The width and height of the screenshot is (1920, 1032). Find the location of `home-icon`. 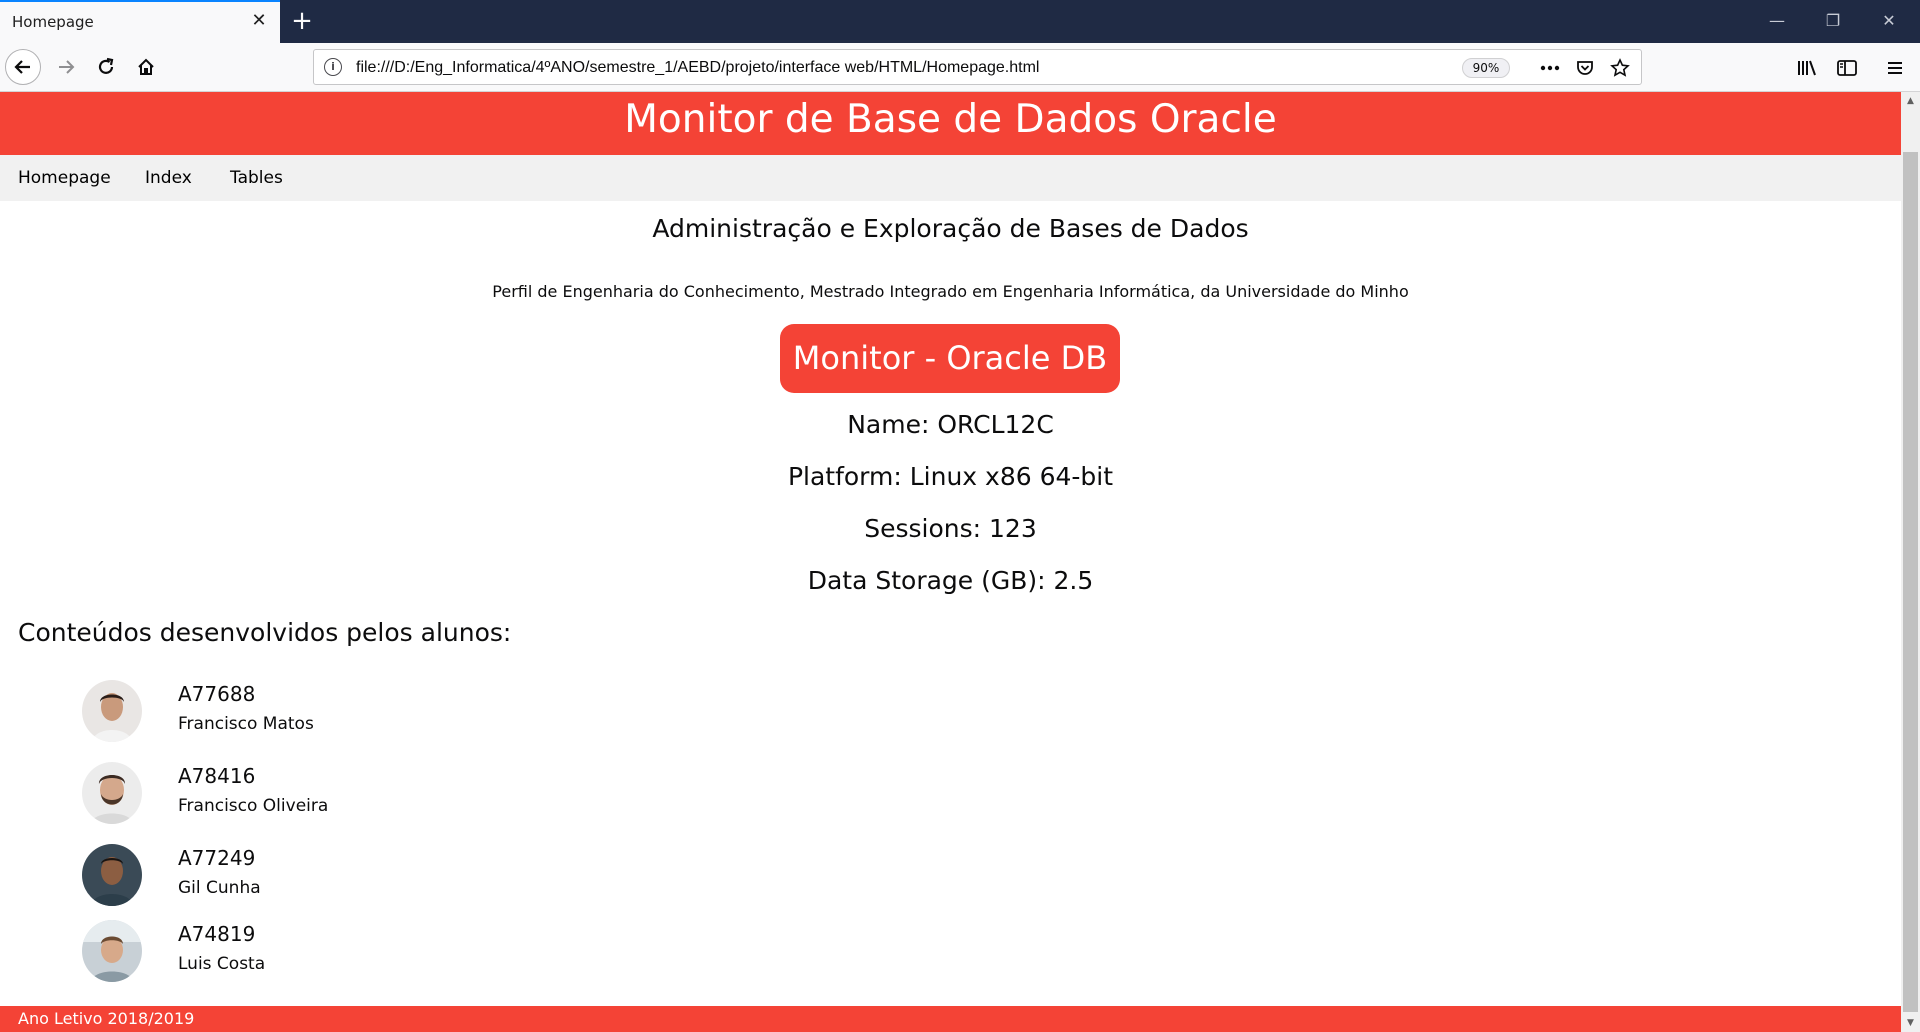

home-icon is located at coordinates (146, 66).